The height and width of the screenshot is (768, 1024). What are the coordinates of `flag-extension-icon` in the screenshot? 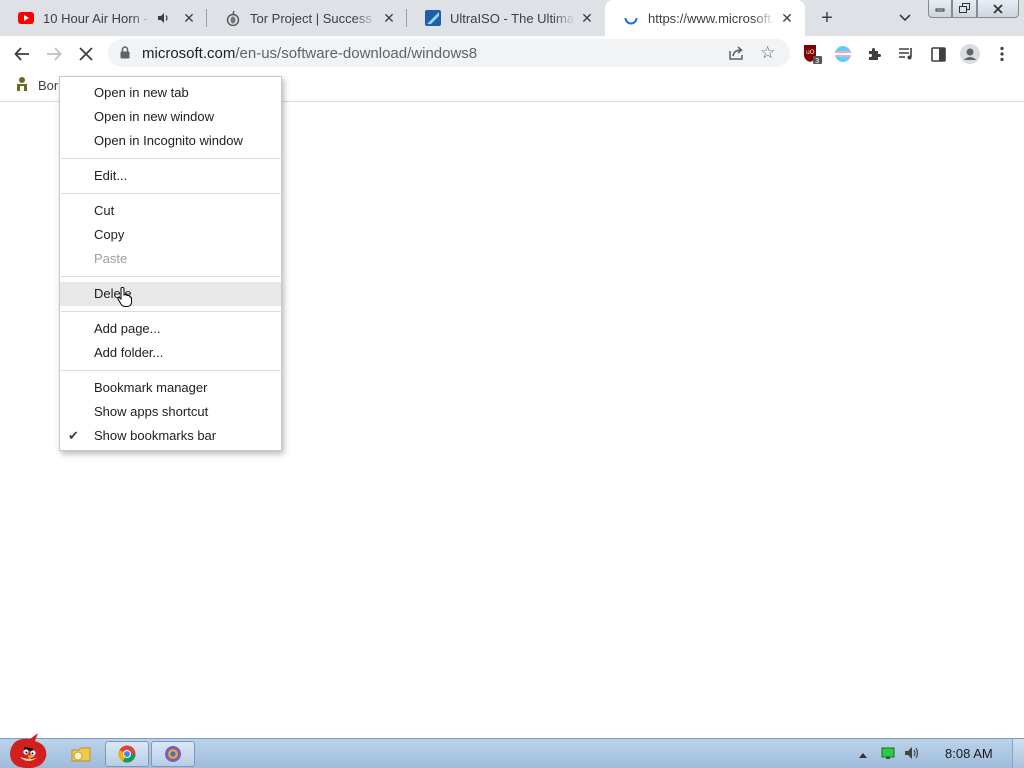 It's located at (843, 54).